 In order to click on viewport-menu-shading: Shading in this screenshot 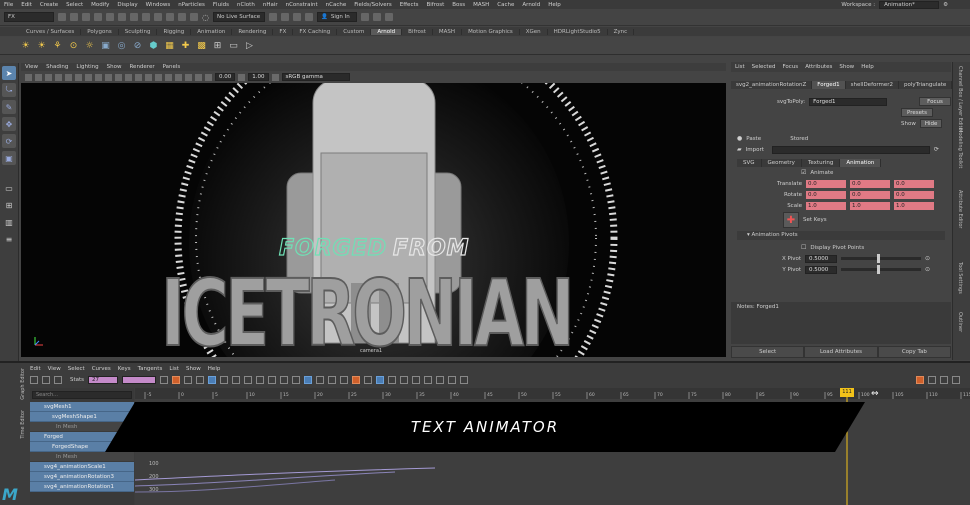, I will do `click(57, 67)`.